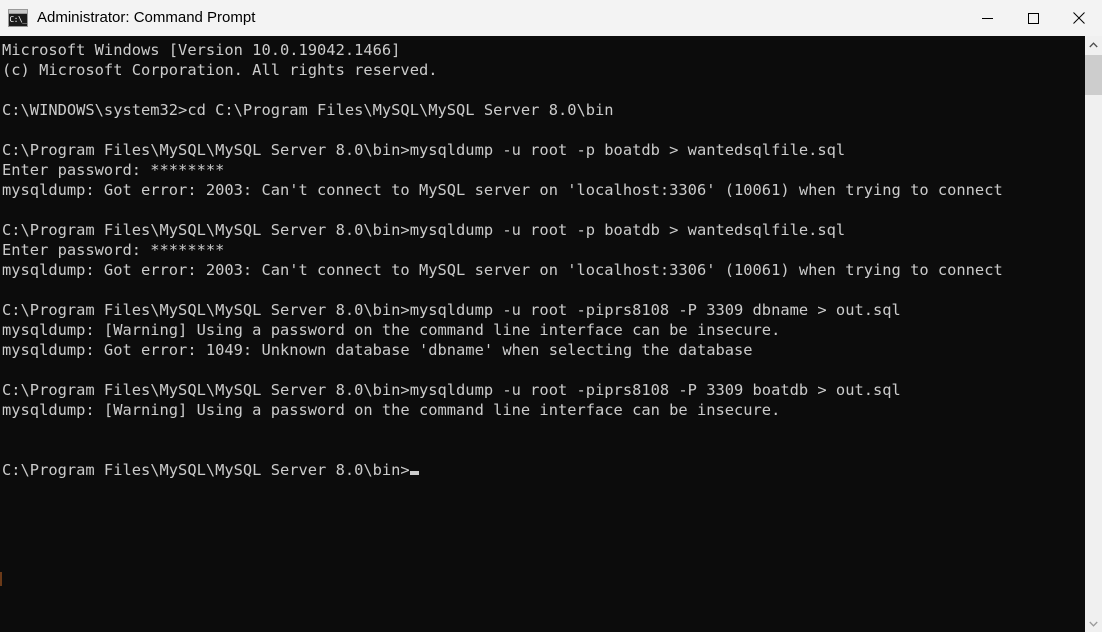 This screenshot has width=1102, height=632. Describe the element at coordinates (1093, 75) in the screenshot. I see `scrollbar-thumb` at that location.